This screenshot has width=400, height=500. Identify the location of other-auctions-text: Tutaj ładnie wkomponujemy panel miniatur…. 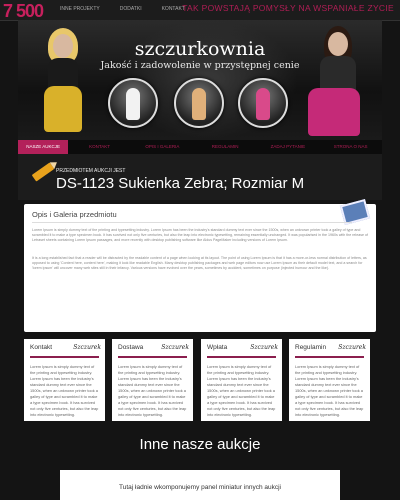
(200, 487).